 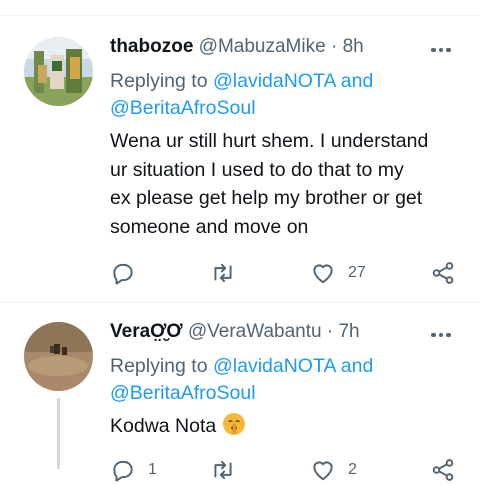 What do you see at coordinates (333, 470) in the screenshot?
I see `like-button: 2` at bounding box center [333, 470].